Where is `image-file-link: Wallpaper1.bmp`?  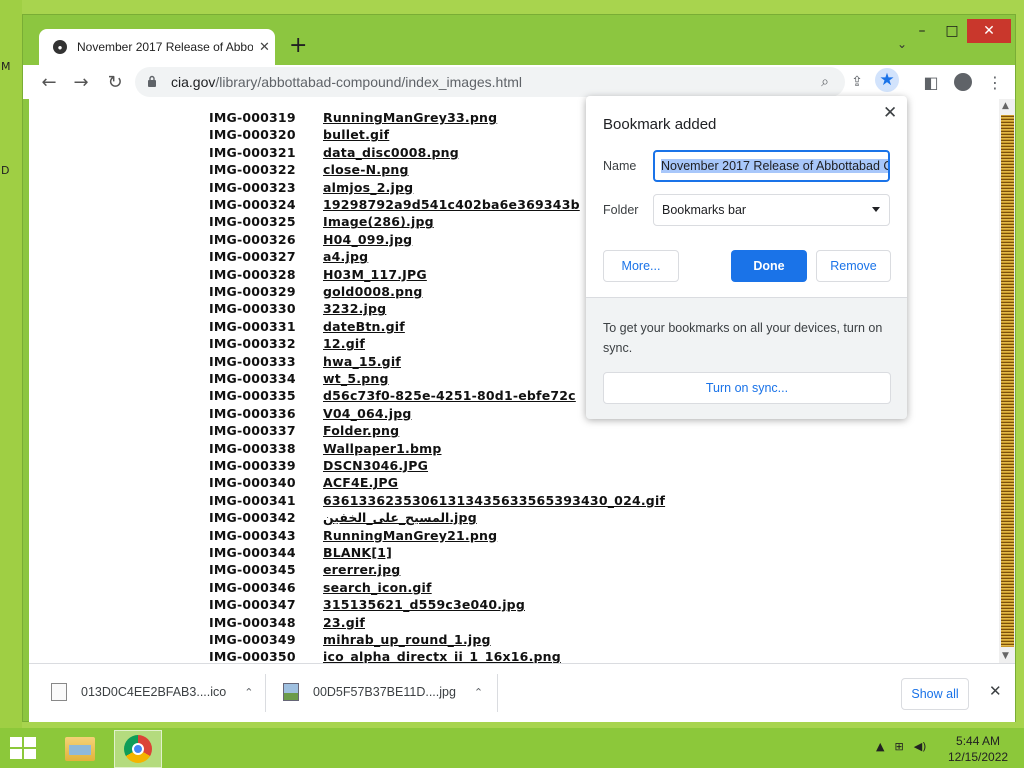
image-file-link: Wallpaper1.bmp is located at coordinates (382, 448).